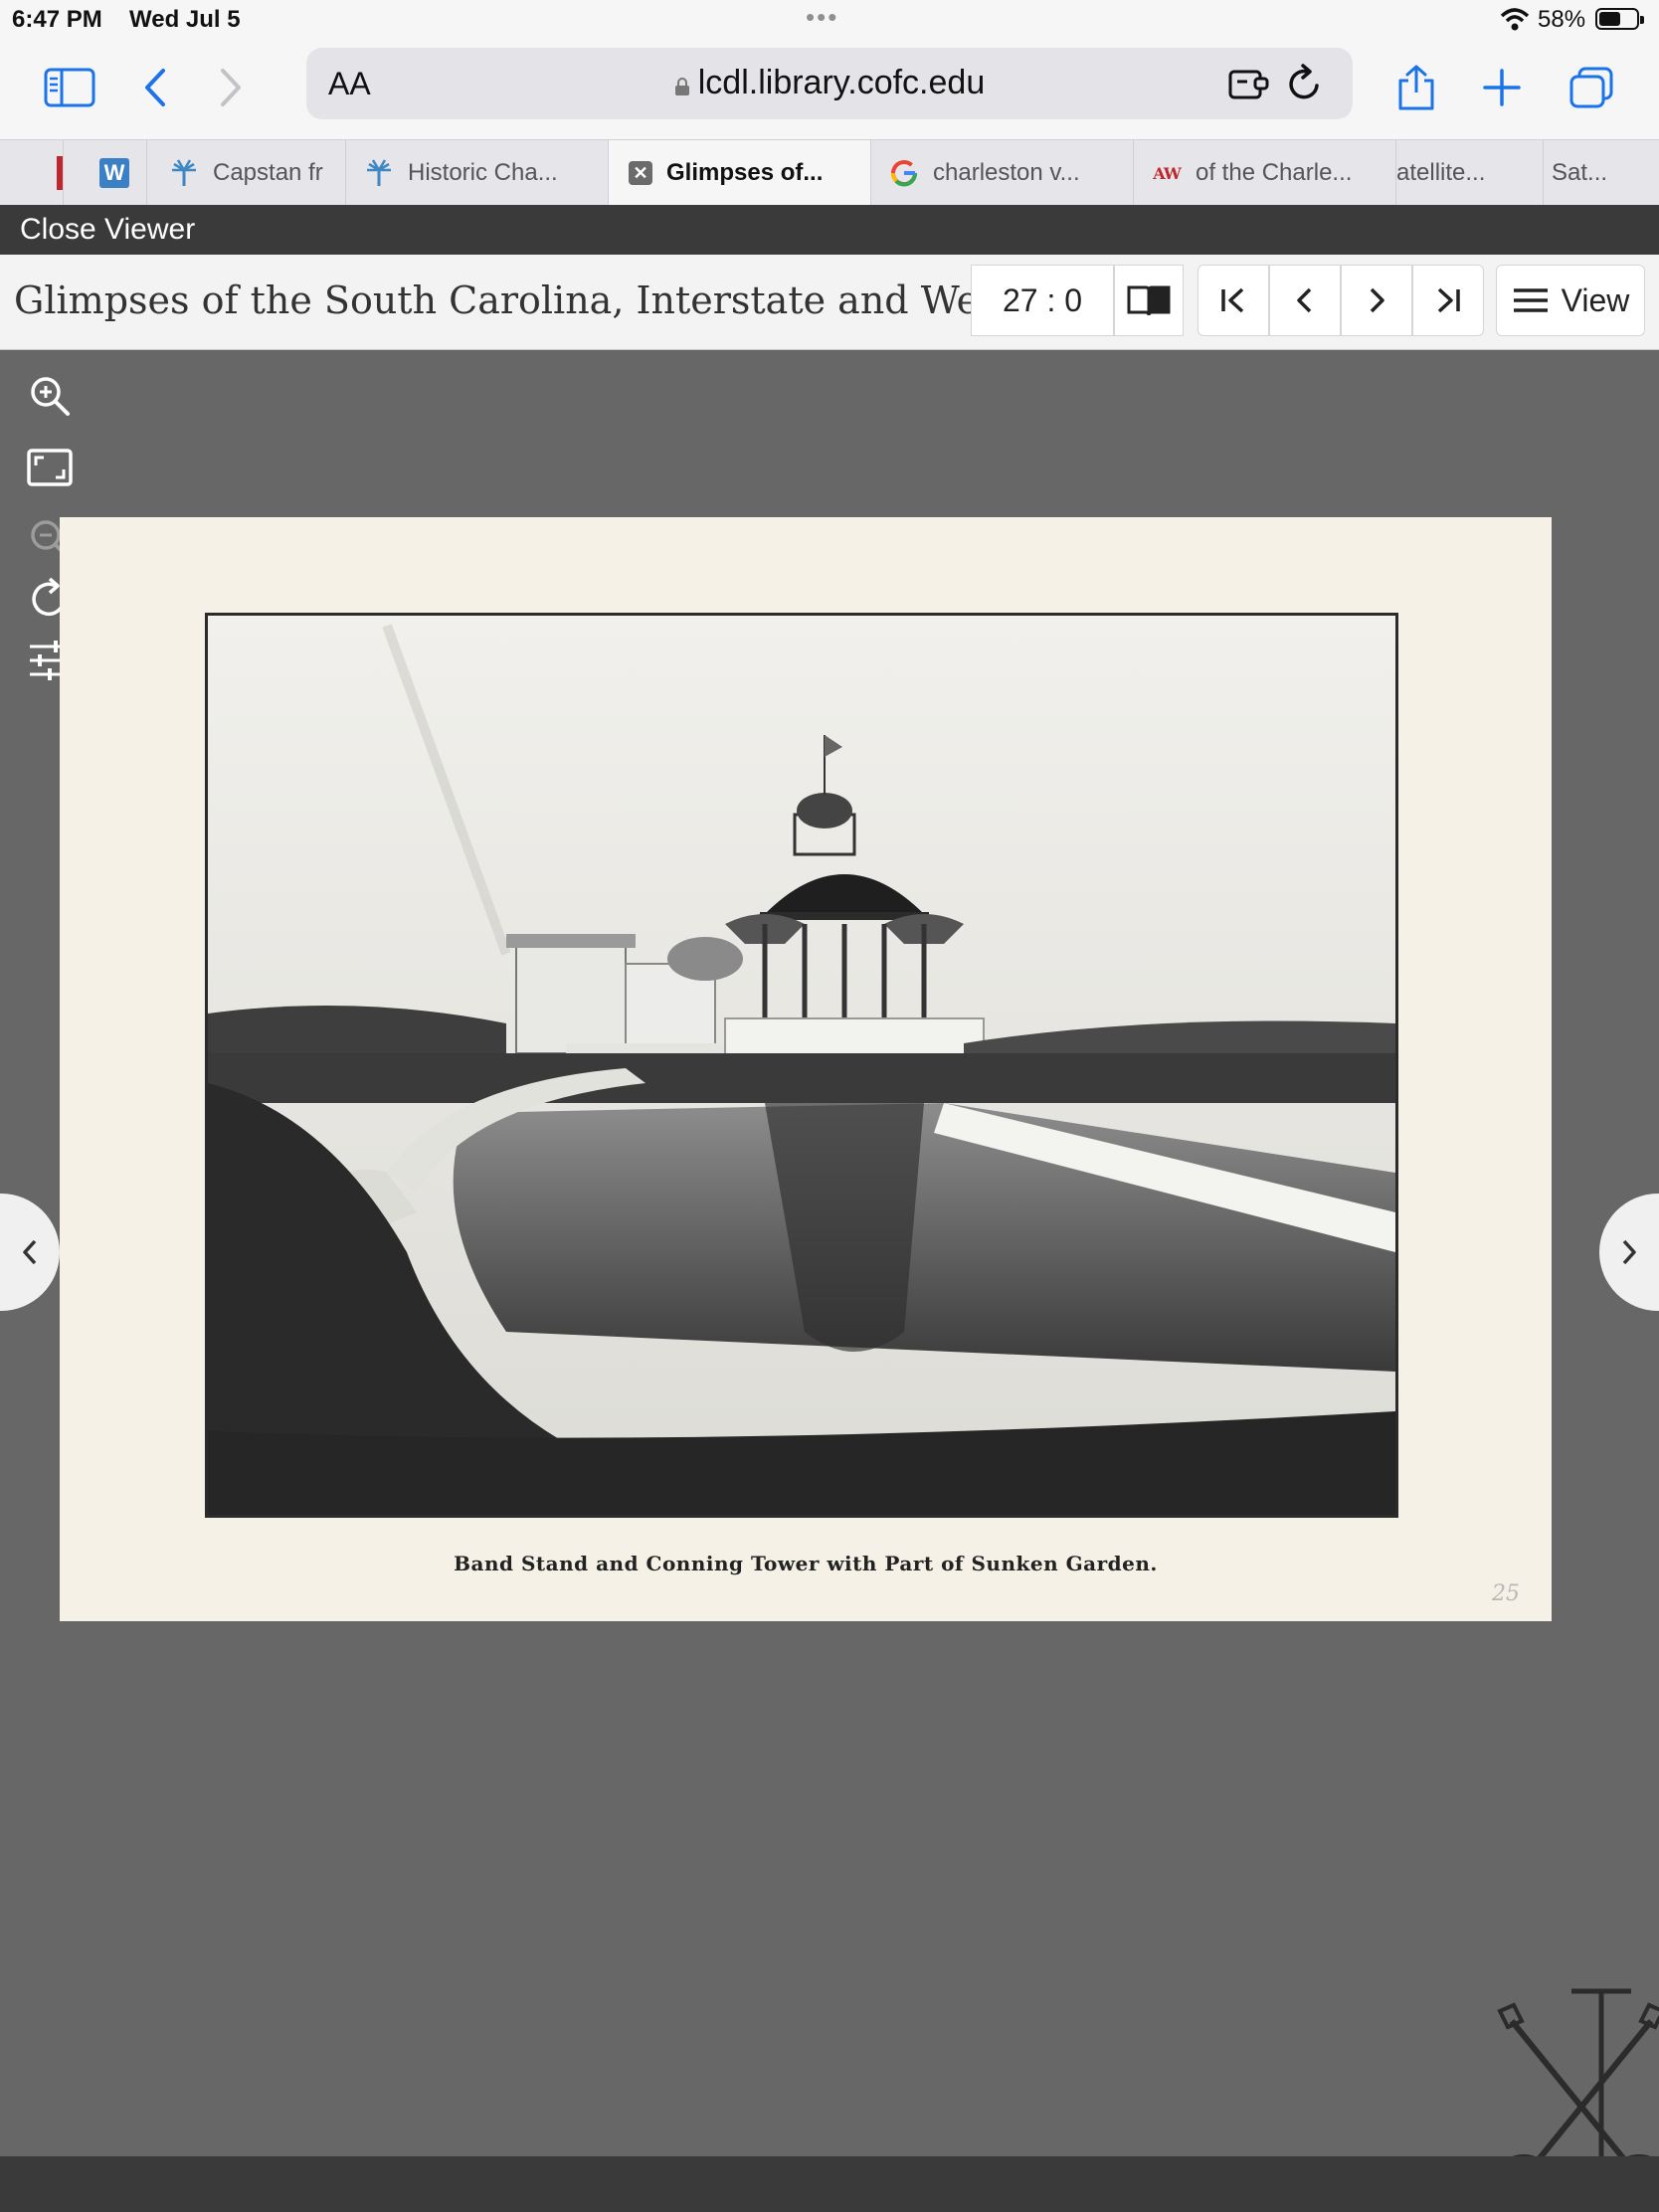 This screenshot has height=2212, width=1659. What do you see at coordinates (1506, 1593) in the screenshot?
I see `page-number: 25` at bounding box center [1506, 1593].